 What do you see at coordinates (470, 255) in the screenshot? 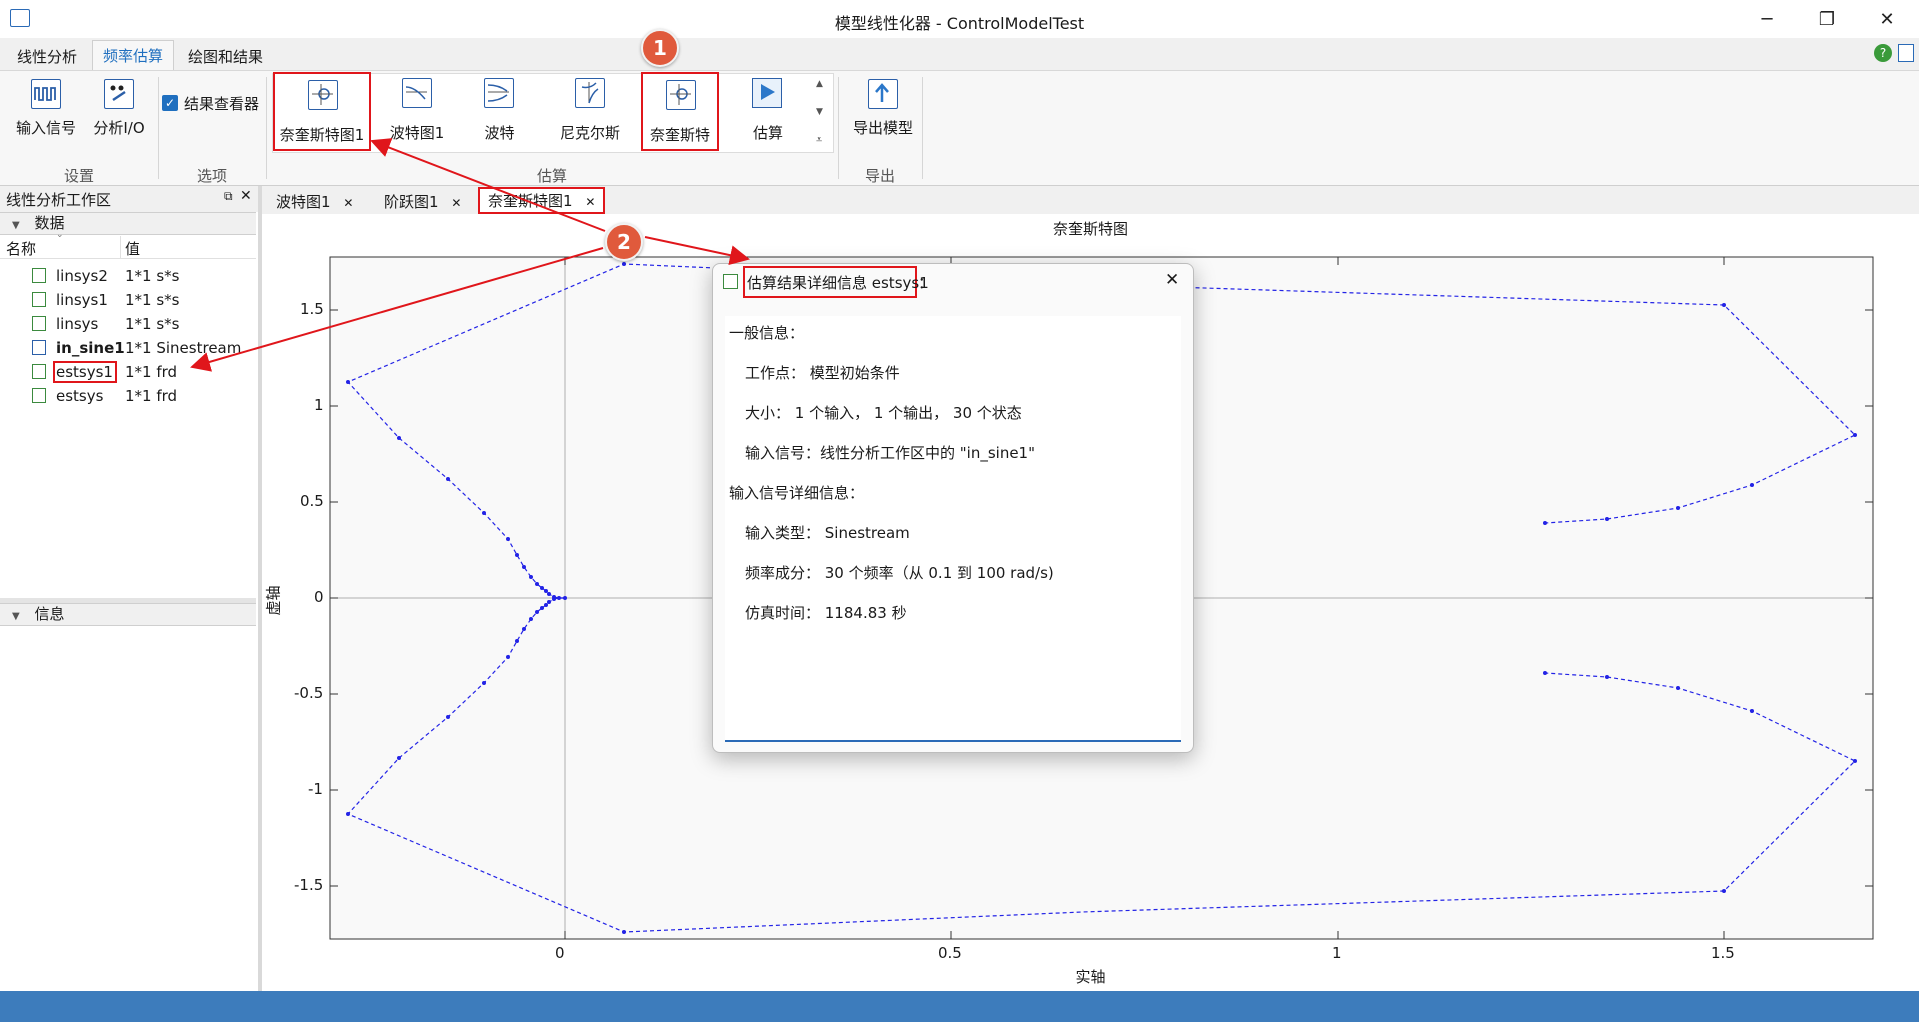
I see `annotation-arrows` at bounding box center [470, 255].